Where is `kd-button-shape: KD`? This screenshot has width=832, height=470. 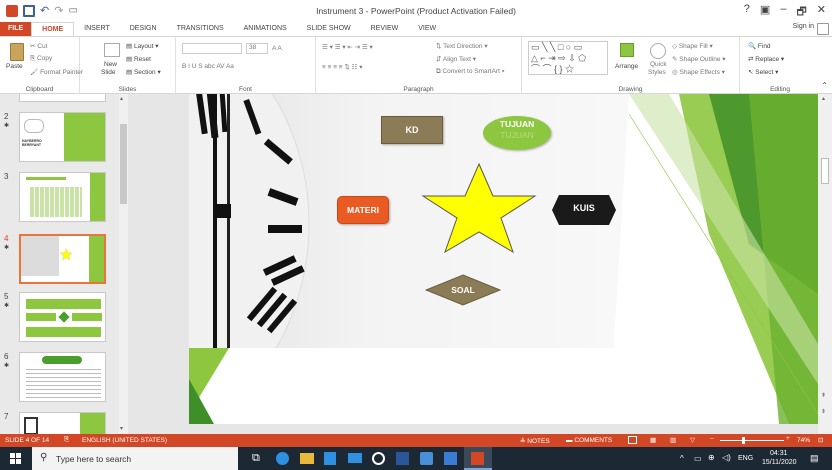
kd-button-shape: KD is located at coordinates (412, 130).